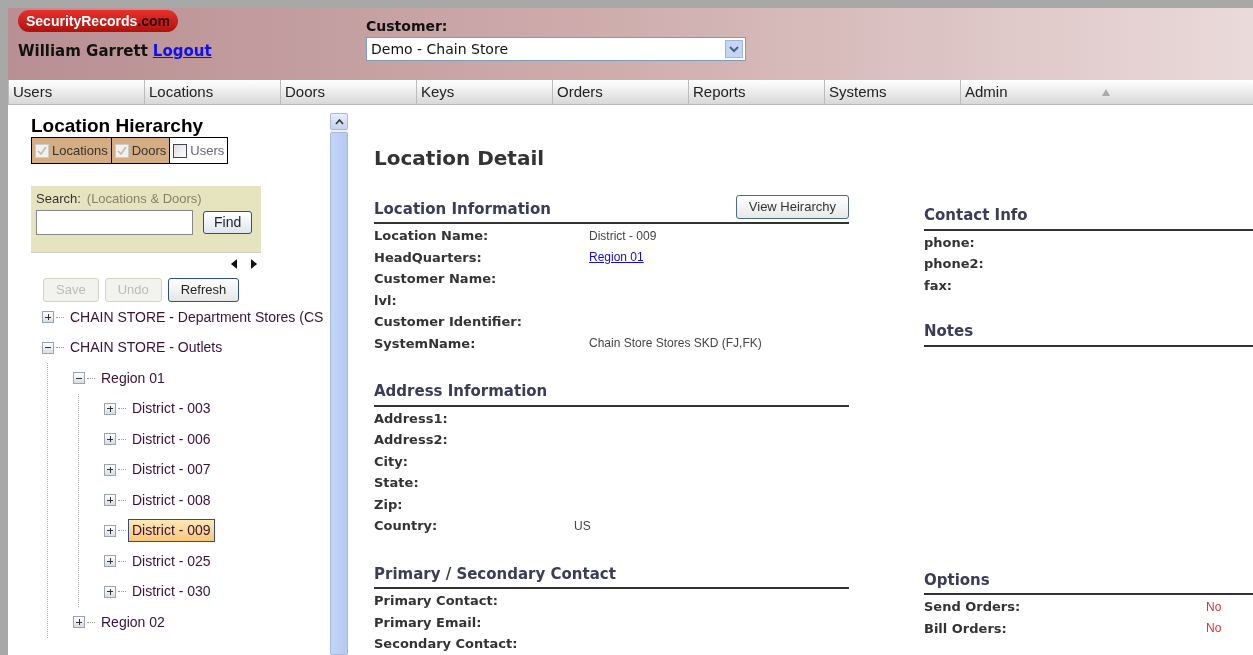 The width and height of the screenshot is (1253, 655). I want to click on nav-tab: Doors, so click(348, 92).